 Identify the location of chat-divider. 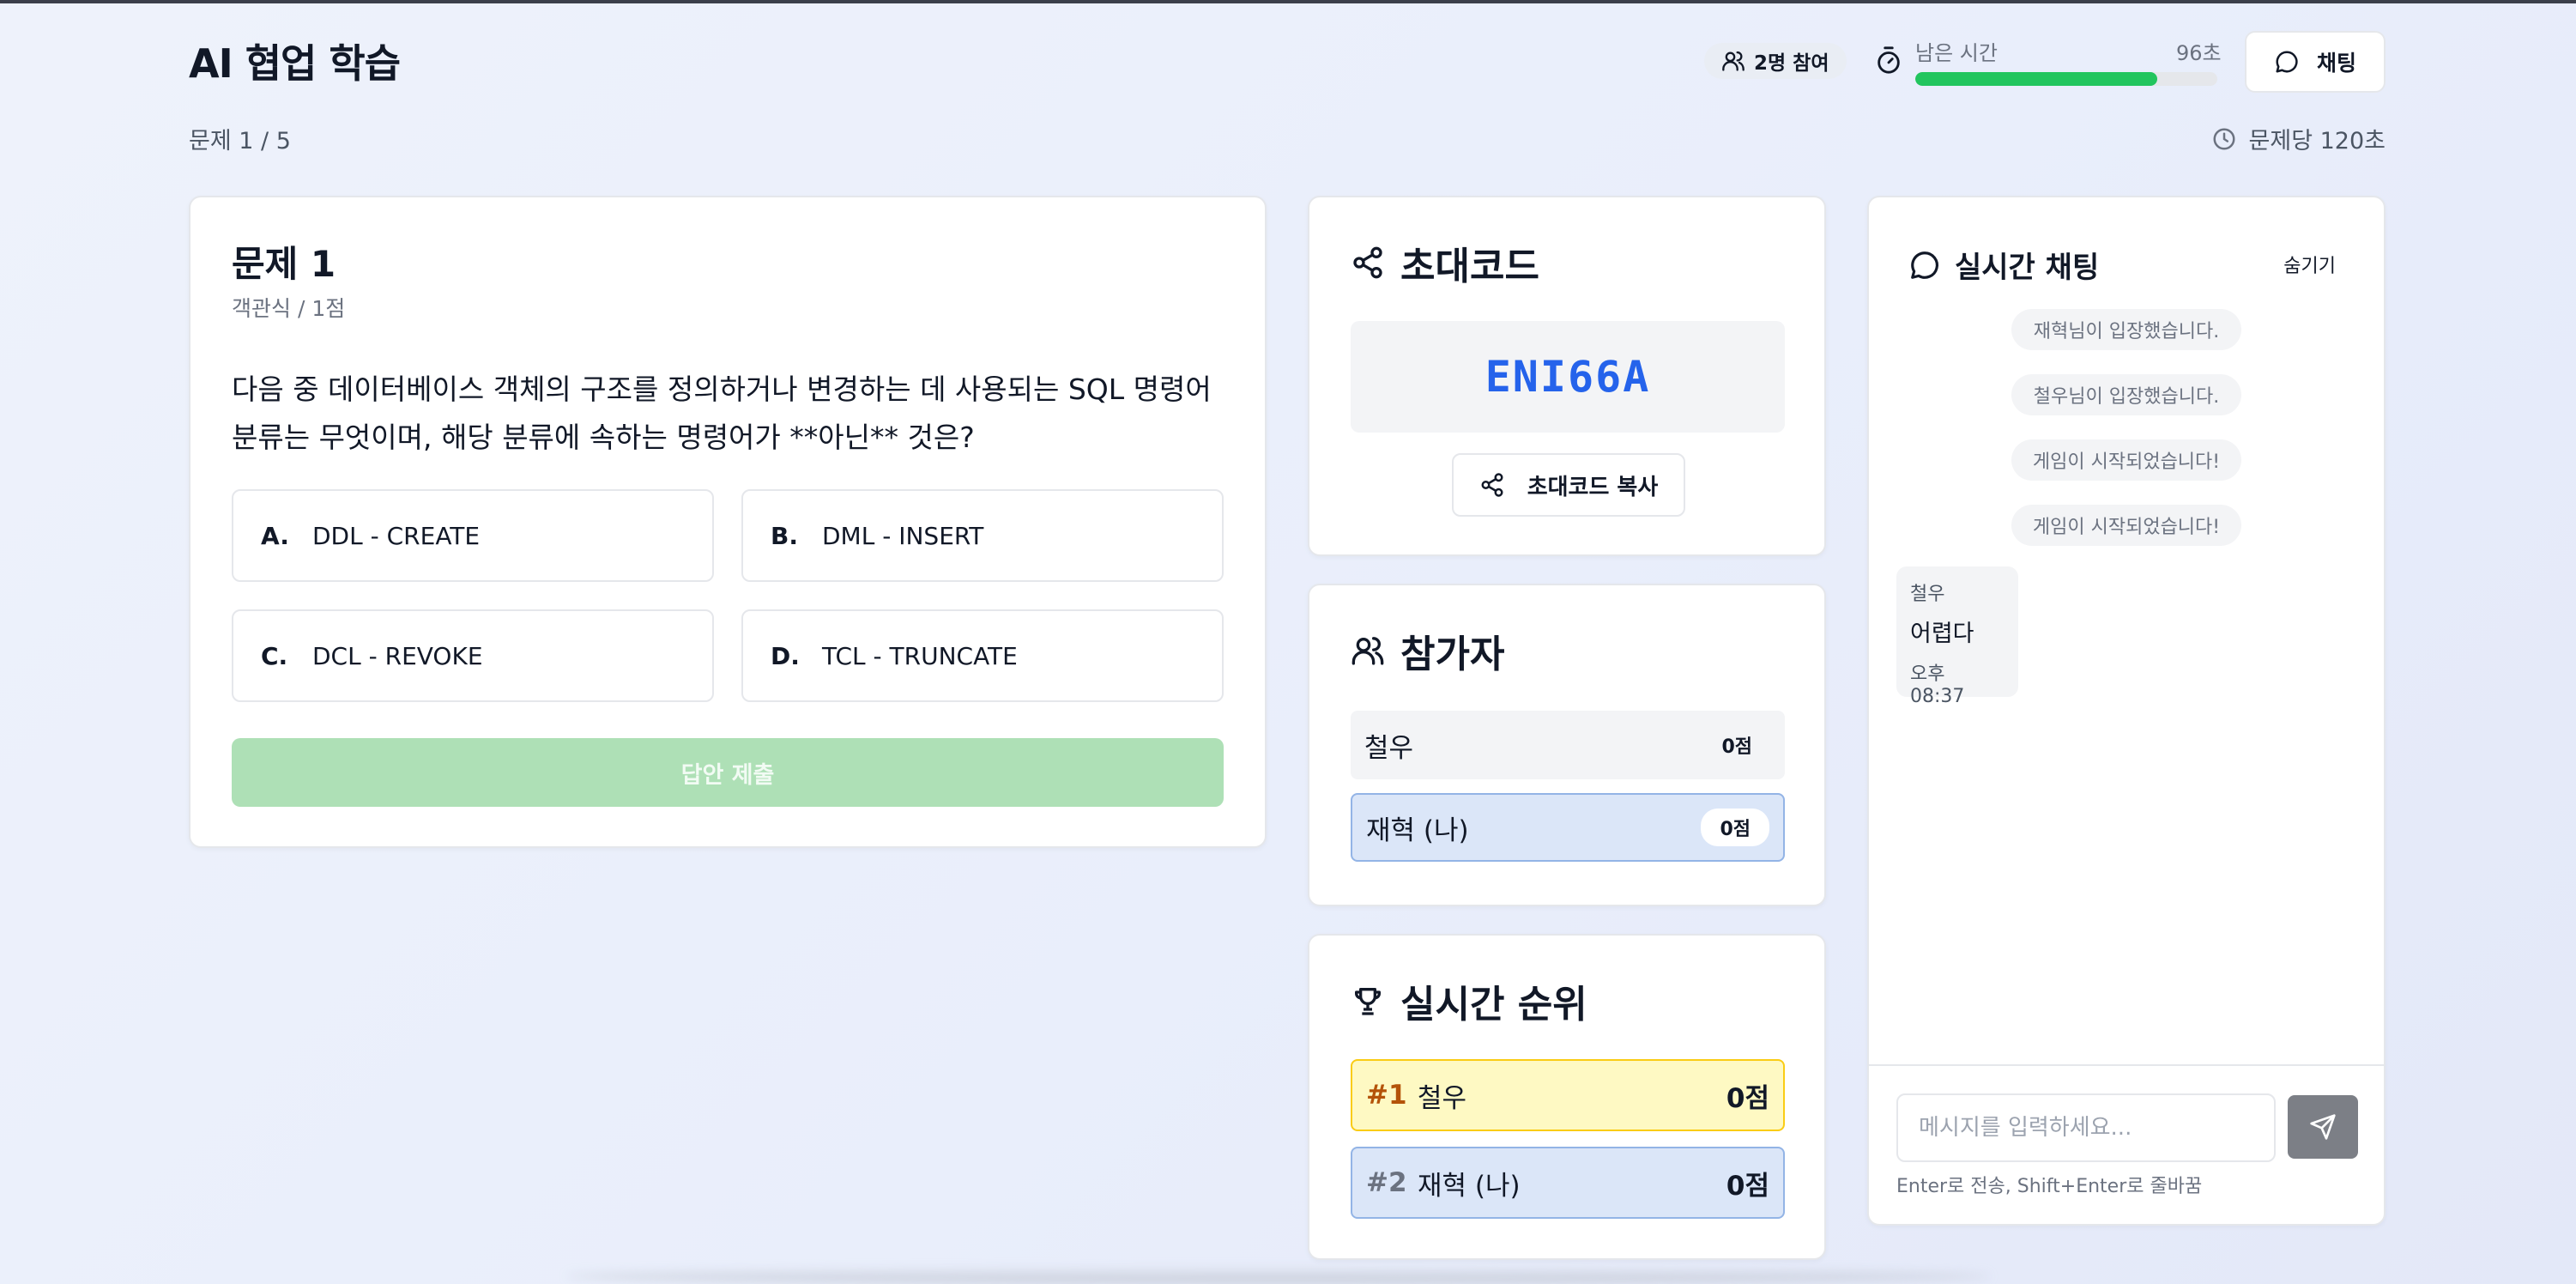
(2126, 1065).